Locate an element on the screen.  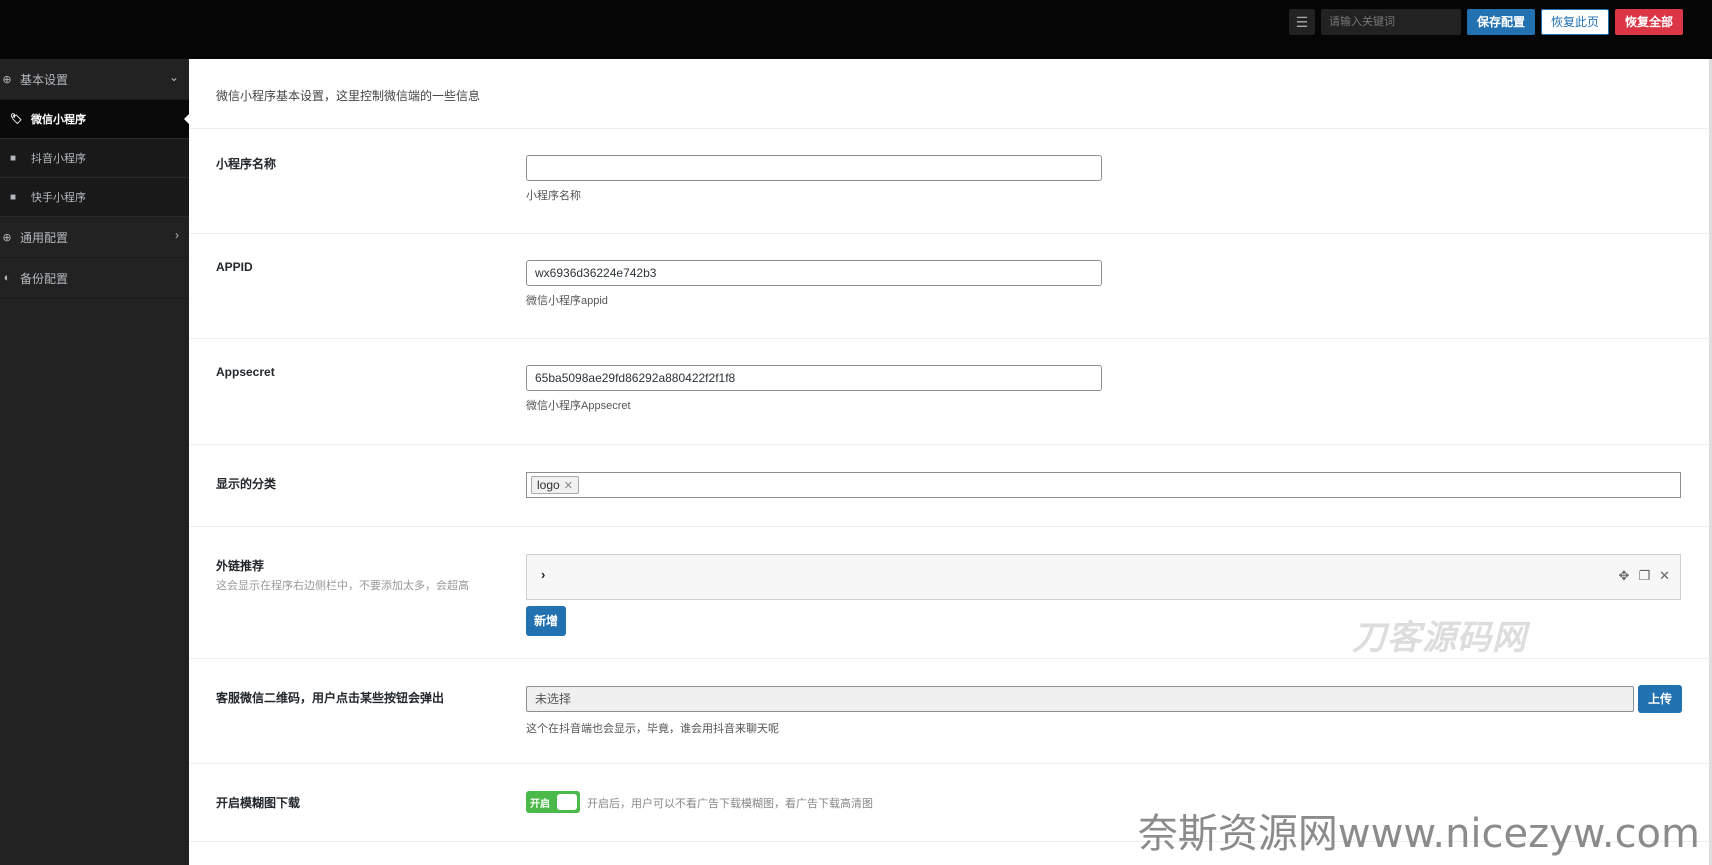
field-description: 开启后，用户可以不看广告下载模糊图，看广告下载高清图 is located at coordinates (730, 804).